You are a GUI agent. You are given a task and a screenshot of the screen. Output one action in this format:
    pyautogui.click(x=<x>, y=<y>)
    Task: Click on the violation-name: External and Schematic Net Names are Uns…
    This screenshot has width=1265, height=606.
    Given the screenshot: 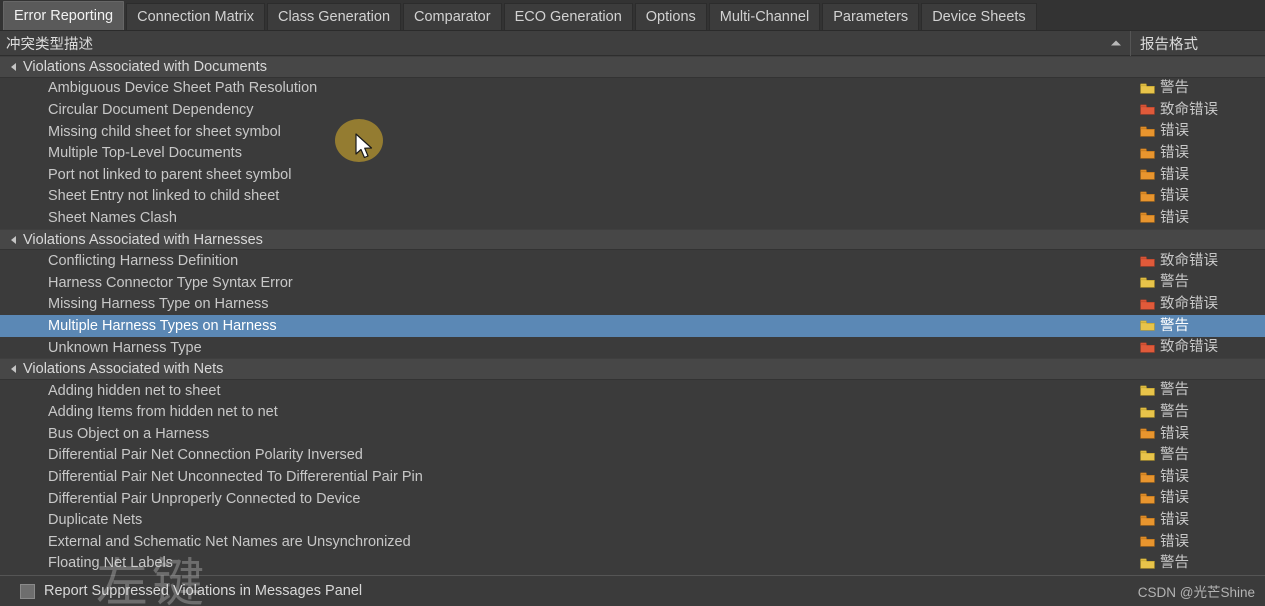 What is the action you would take?
    pyautogui.click(x=229, y=541)
    